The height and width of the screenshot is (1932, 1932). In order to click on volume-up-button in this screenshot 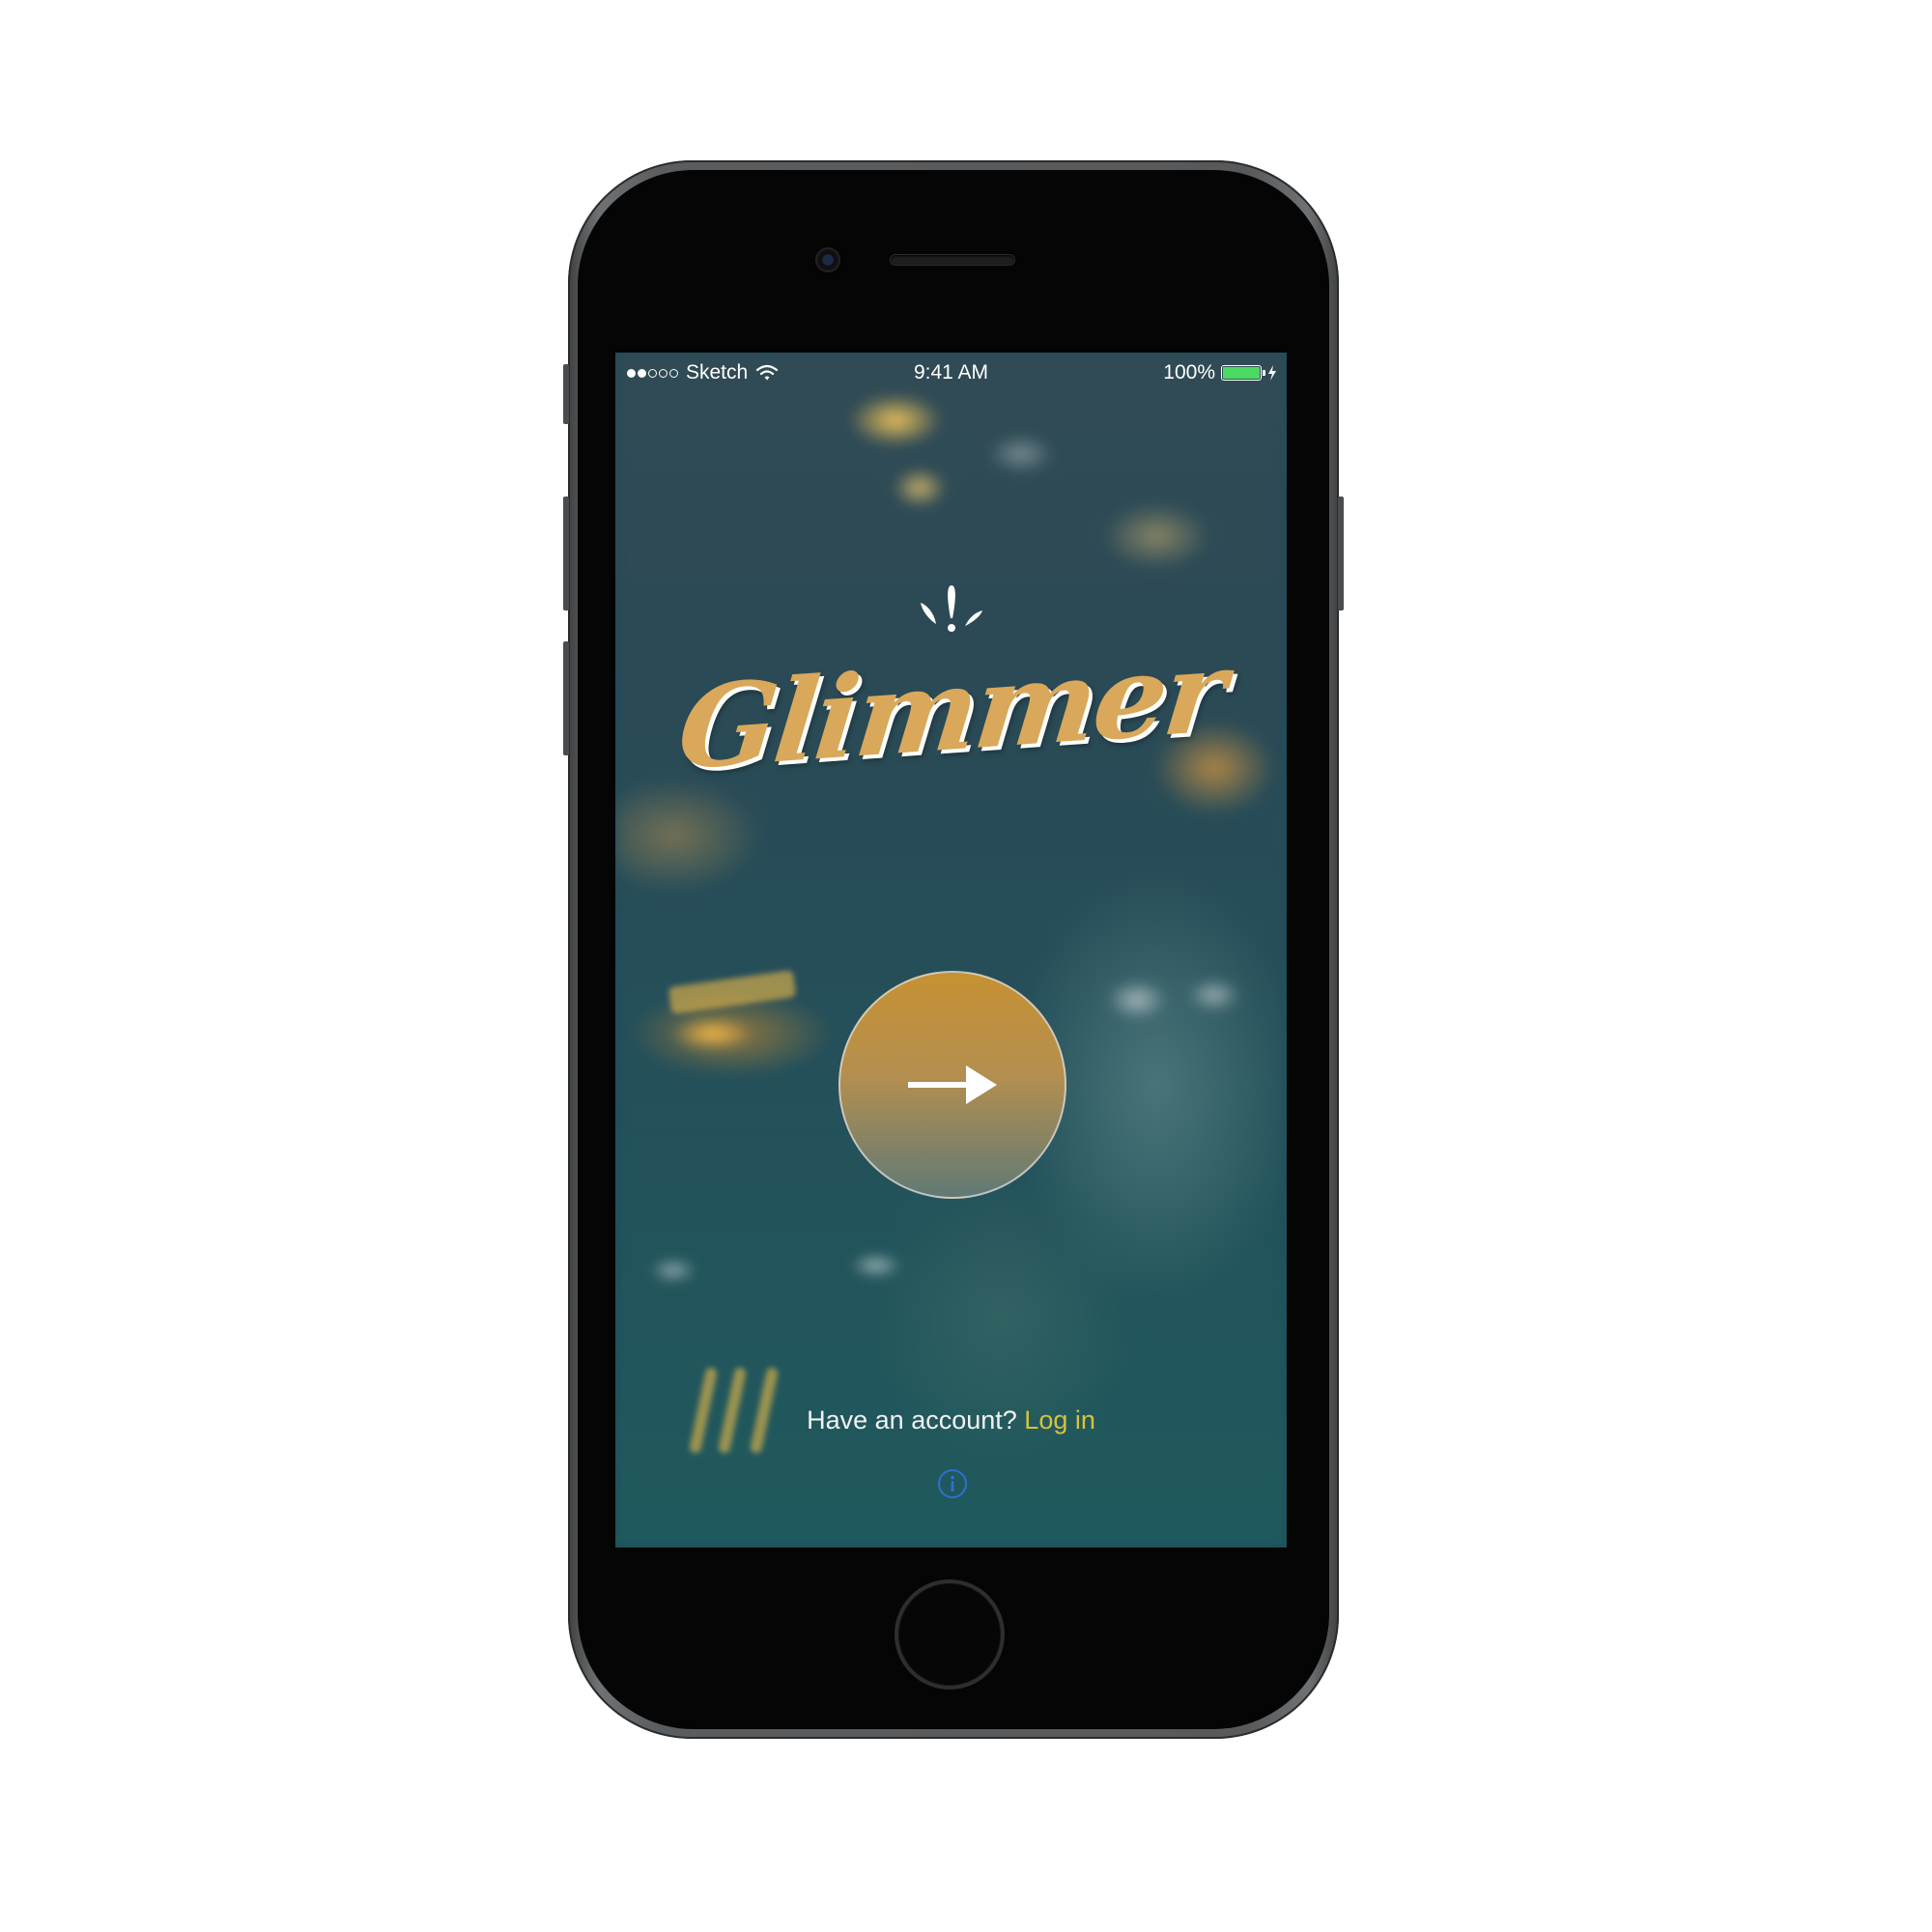, I will do `click(566, 554)`.